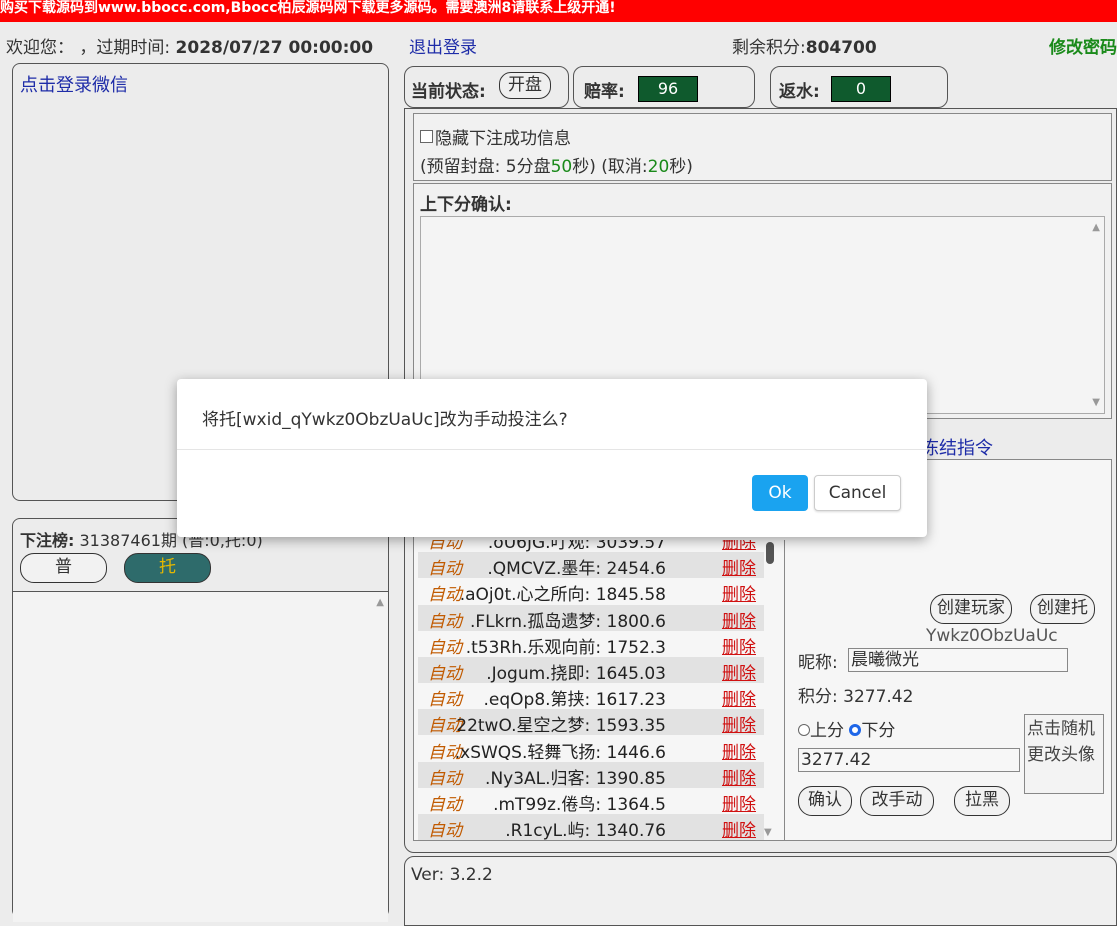  Describe the element at coordinates (857, 493) in the screenshot. I see `cancel-button: Cancel` at that location.